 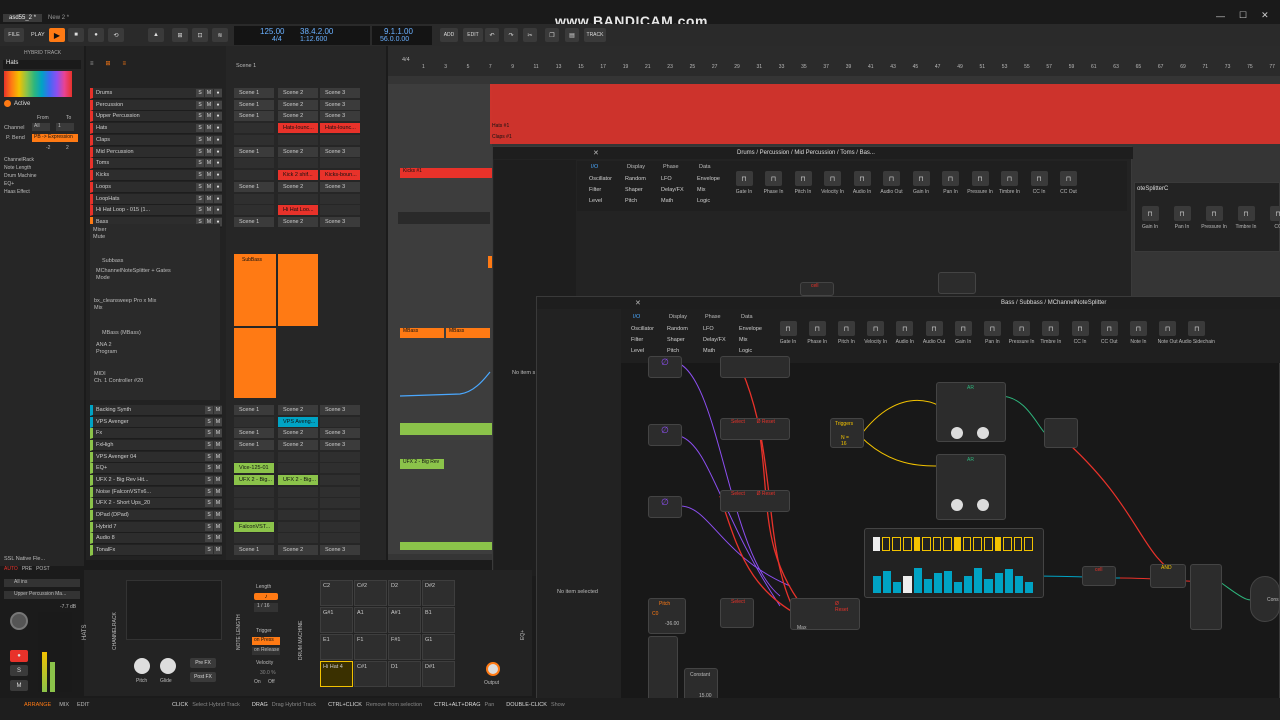 What do you see at coordinates (42, 161) in the screenshot?
I see `device-channelrack: ChannelRack` at bounding box center [42, 161].